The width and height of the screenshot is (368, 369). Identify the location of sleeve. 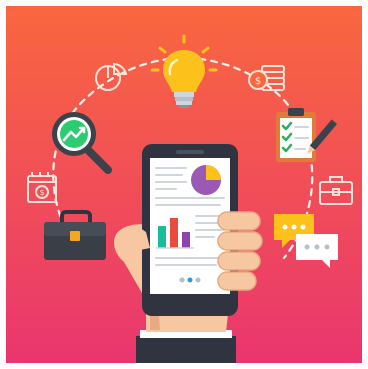
(186, 349).